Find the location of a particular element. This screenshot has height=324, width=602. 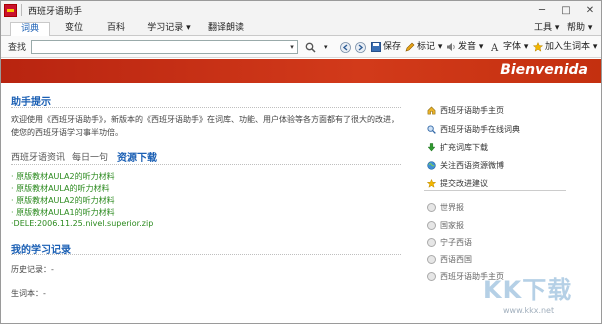

watermark: KK下载 www.kkx.net is located at coordinates (540, 296).